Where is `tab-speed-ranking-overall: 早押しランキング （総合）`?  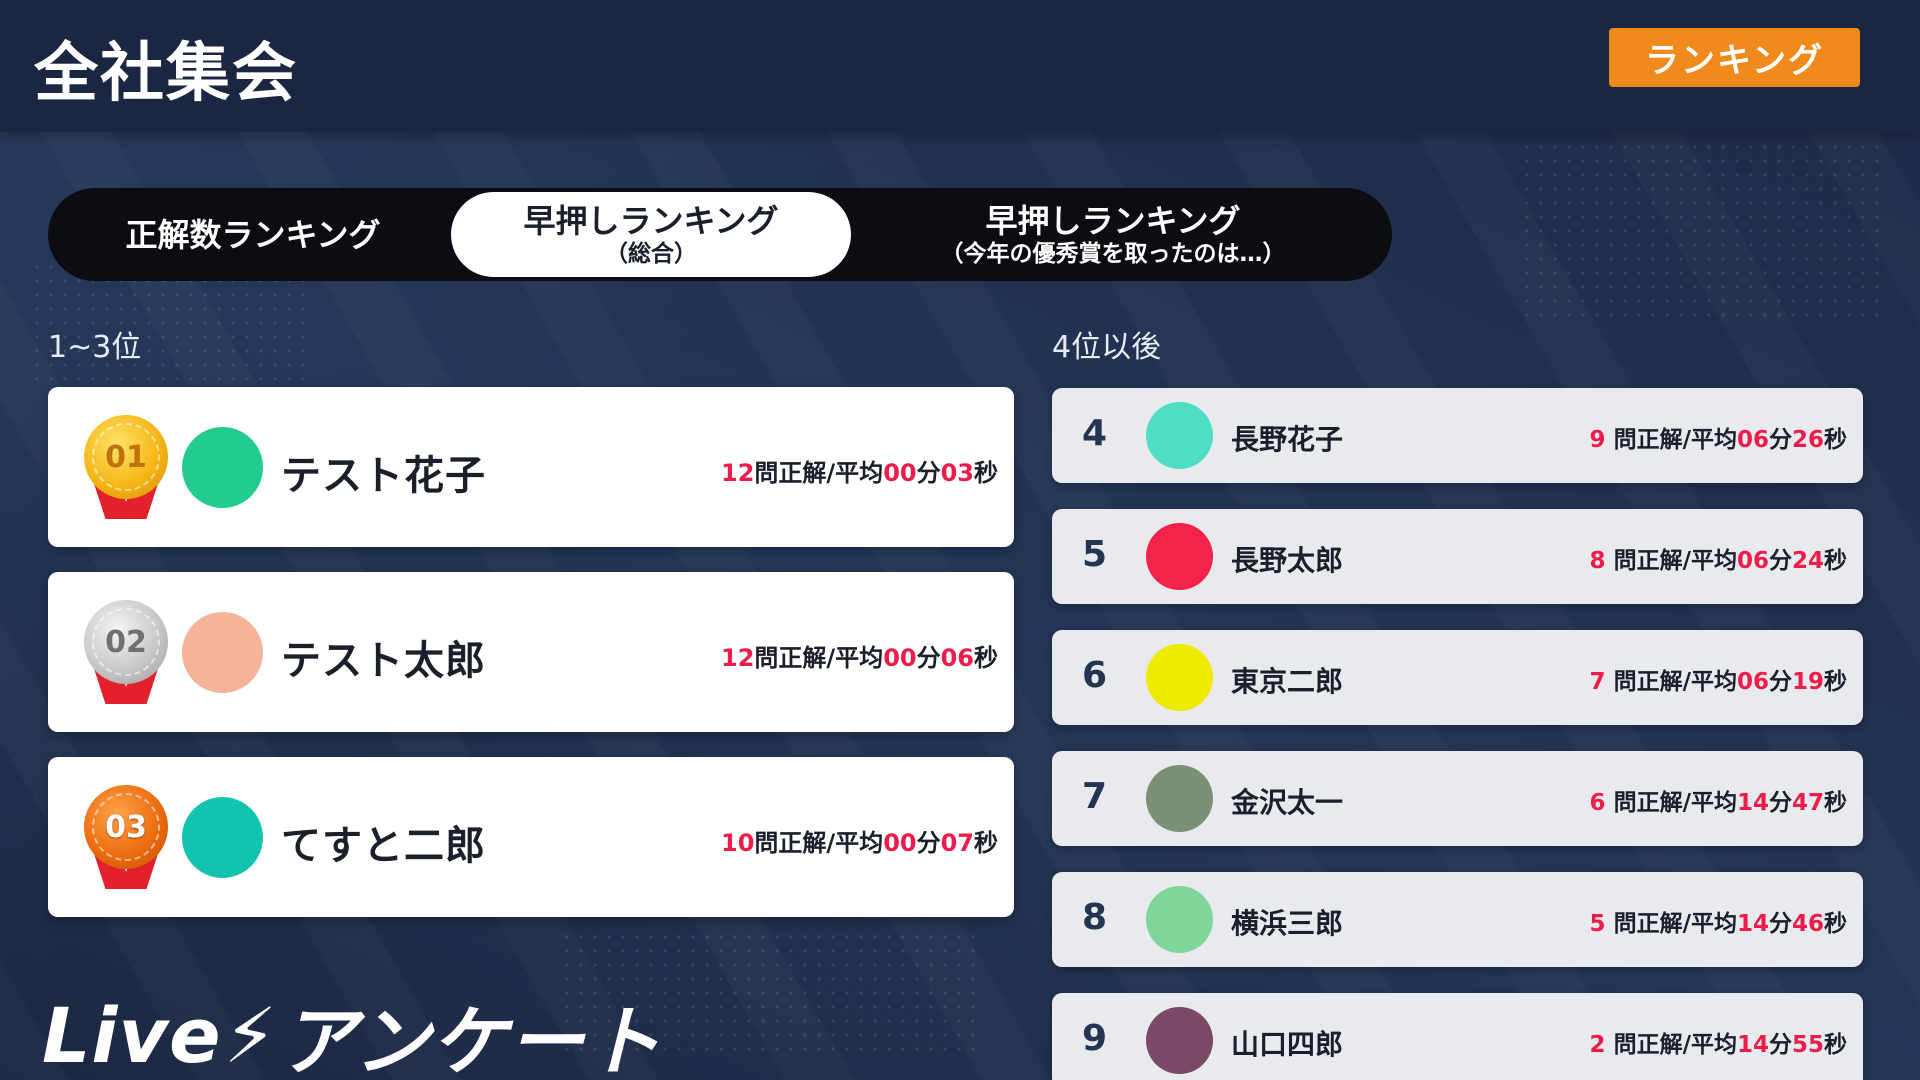
tab-speed-ranking-overall: 早押しランキング （総合） is located at coordinates (651, 234).